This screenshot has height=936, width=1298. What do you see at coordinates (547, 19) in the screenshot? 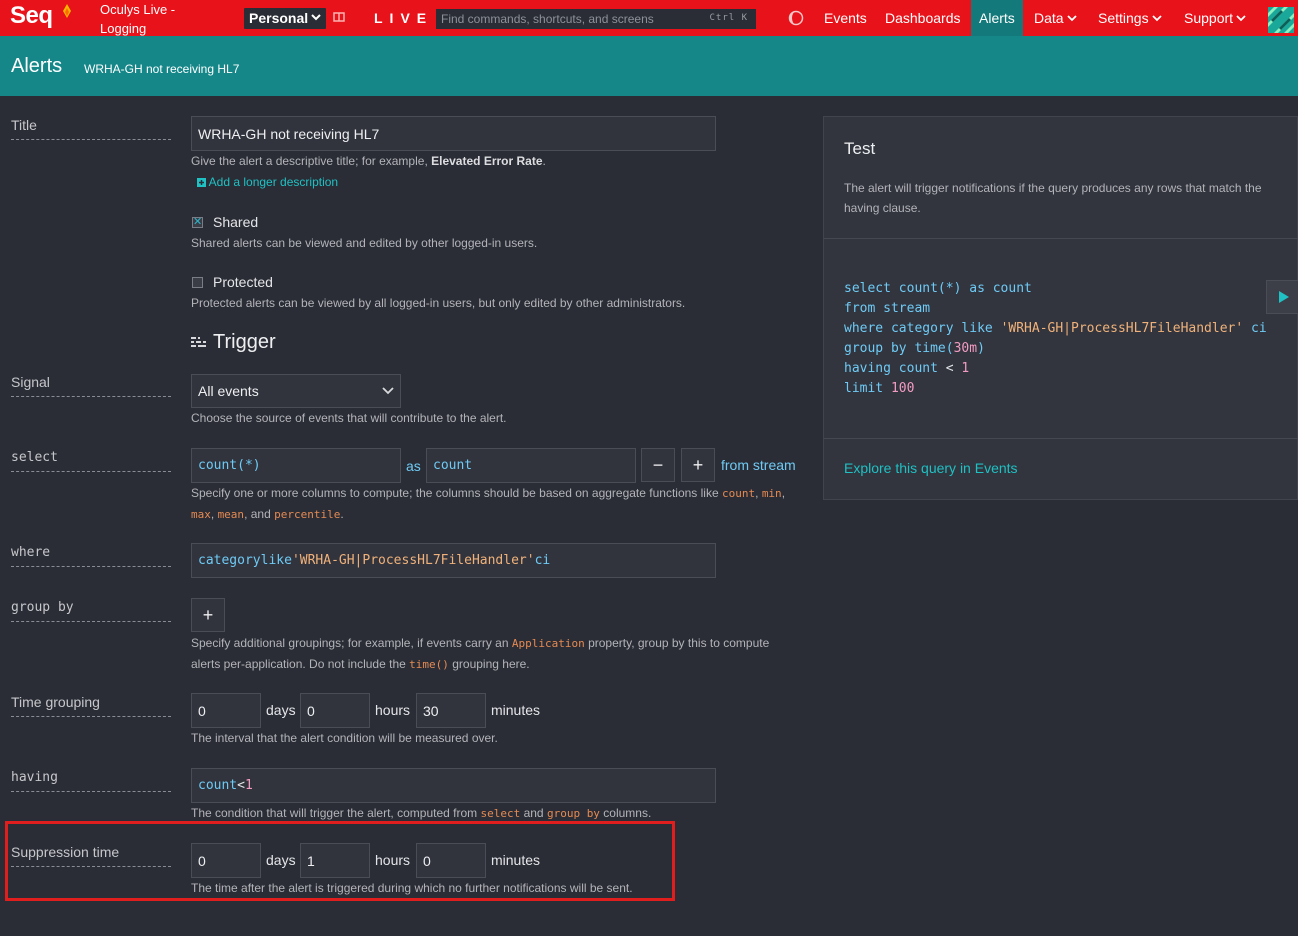
I see `command-placeholder: Find commands, shortcuts, and screens` at bounding box center [547, 19].